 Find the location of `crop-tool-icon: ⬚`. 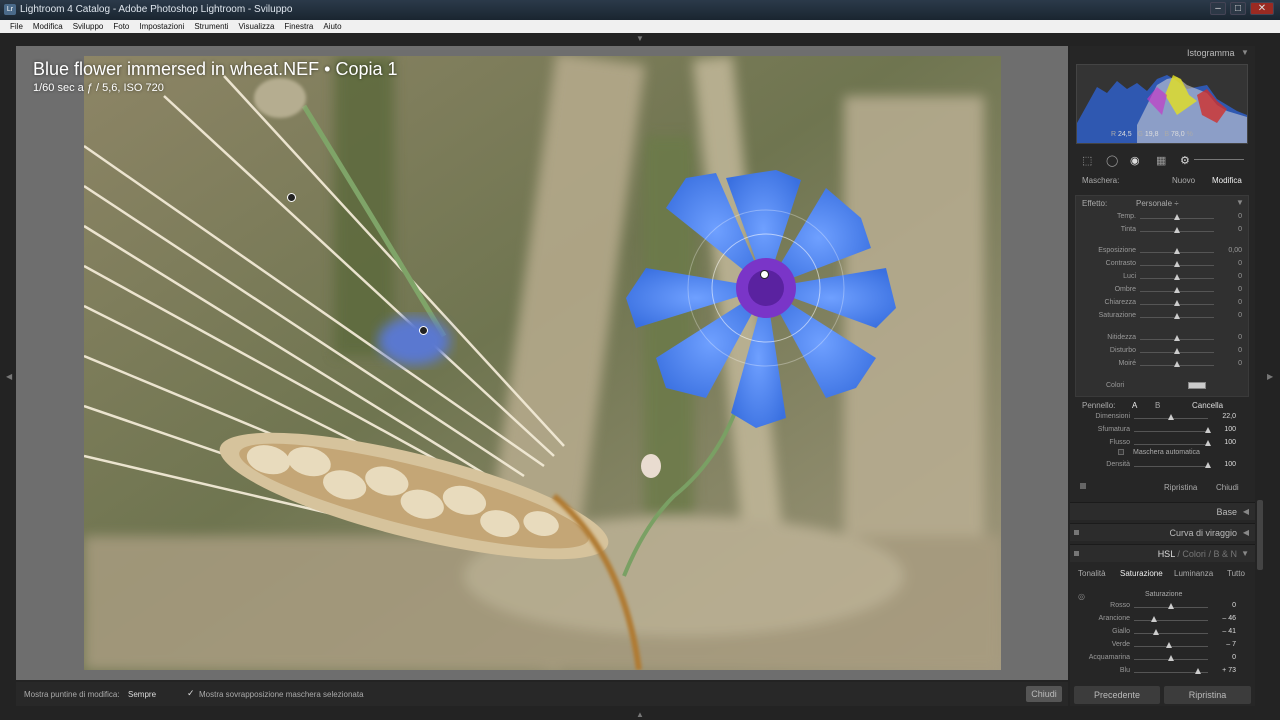

crop-tool-icon: ⬚ is located at coordinates (1087, 160).